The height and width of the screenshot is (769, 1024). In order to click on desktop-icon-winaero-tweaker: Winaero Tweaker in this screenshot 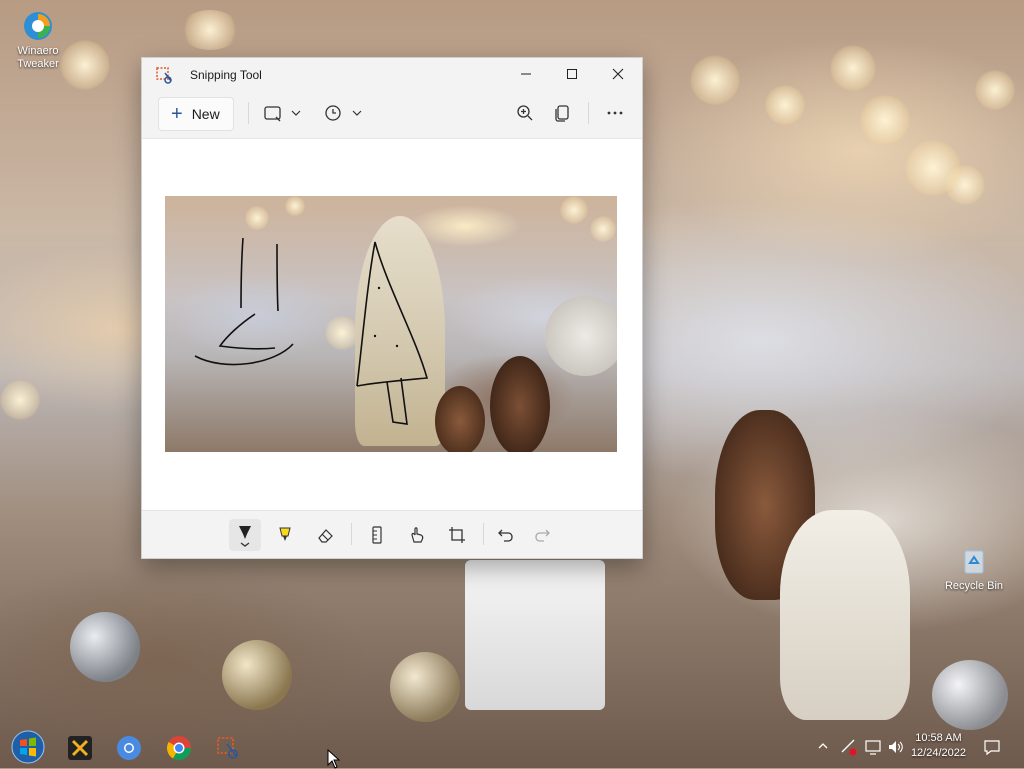, I will do `click(38, 40)`.